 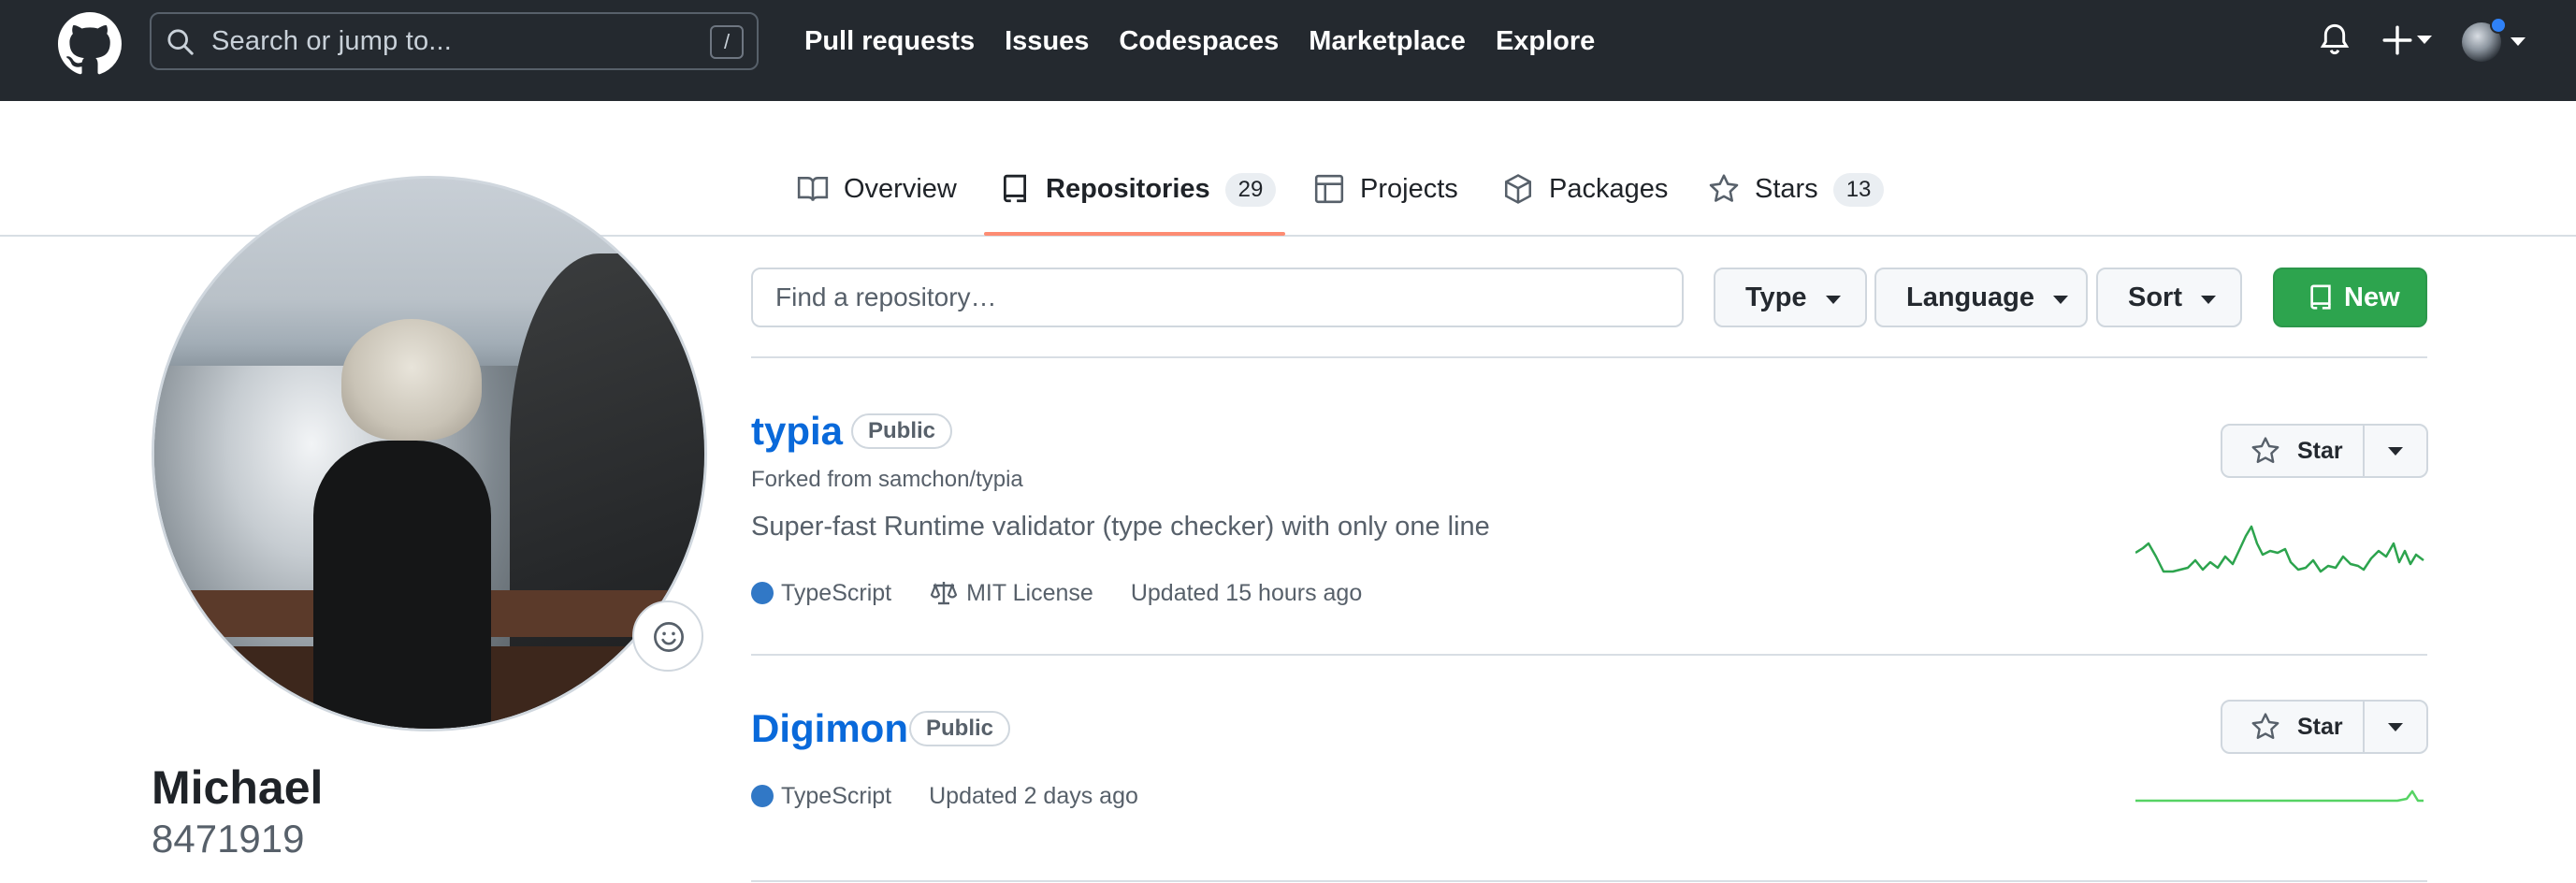 What do you see at coordinates (813, 189) in the screenshot?
I see `book-icon` at bounding box center [813, 189].